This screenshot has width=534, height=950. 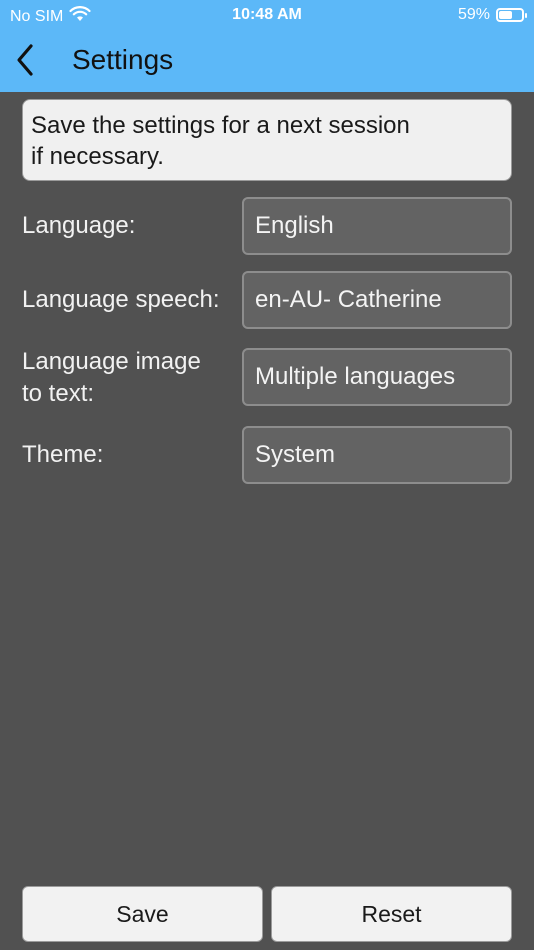 What do you see at coordinates (79, 225) in the screenshot?
I see `language-label: Language:` at bounding box center [79, 225].